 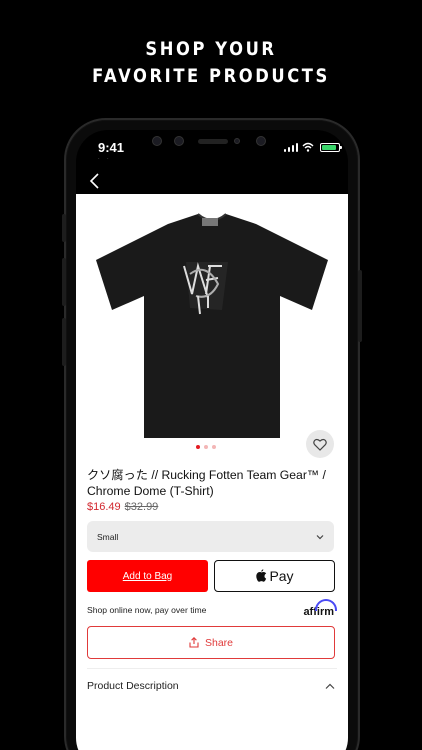 I want to click on promo-headline: SHOP YOUR FAVORITE PRODUCTS, so click(x=211, y=63).